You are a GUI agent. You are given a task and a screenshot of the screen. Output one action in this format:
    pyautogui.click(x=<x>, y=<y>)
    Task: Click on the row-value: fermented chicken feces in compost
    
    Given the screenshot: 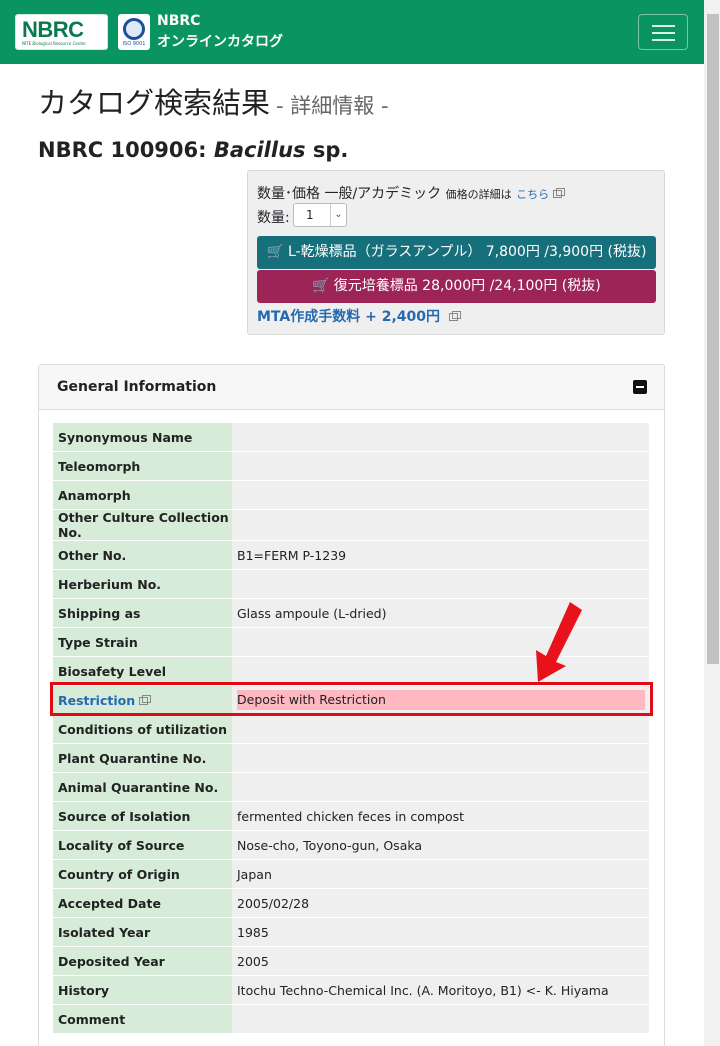 What is the action you would take?
    pyautogui.click(x=440, y=816)
    